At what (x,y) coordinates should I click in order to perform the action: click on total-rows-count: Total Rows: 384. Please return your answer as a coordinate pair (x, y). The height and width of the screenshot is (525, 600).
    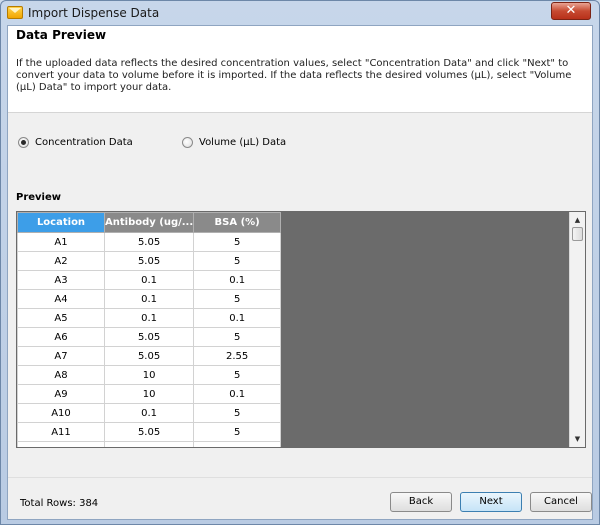
    Looking at the image, I should click on (59, 503).